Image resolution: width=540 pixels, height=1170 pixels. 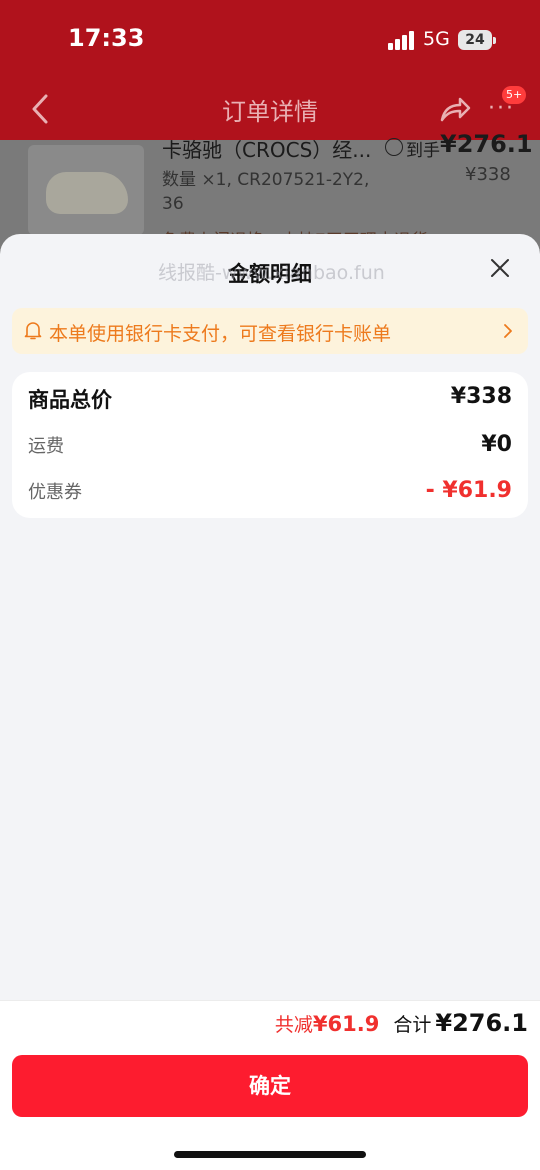 I want to click on share-icon, so click(x=455, y=109).